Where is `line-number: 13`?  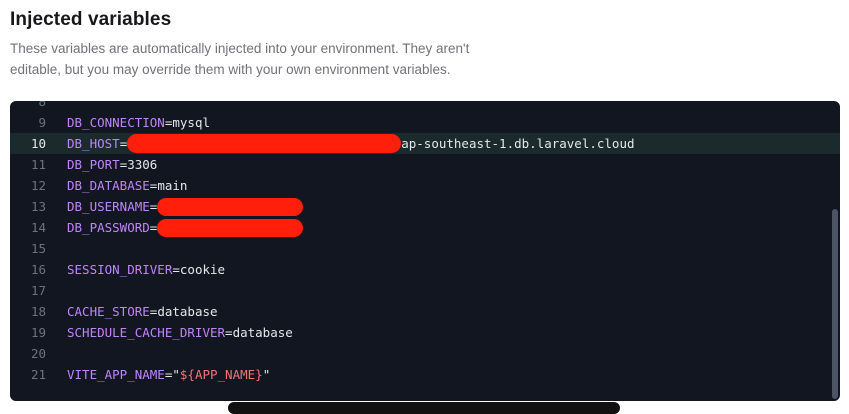 line-number: 13 is located at coordinates (38, 206).